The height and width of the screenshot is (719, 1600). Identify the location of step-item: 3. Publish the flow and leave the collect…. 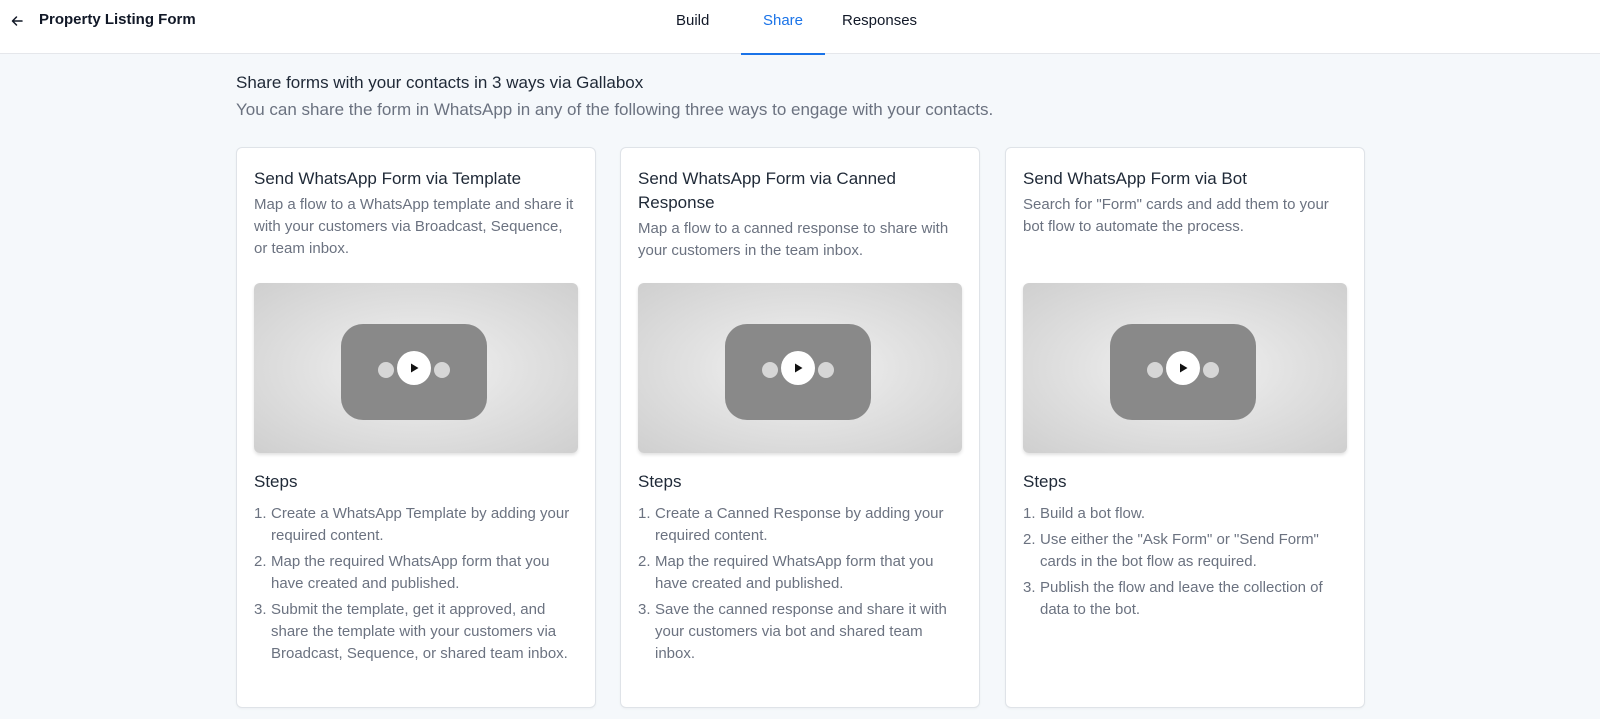
(1173, 598).